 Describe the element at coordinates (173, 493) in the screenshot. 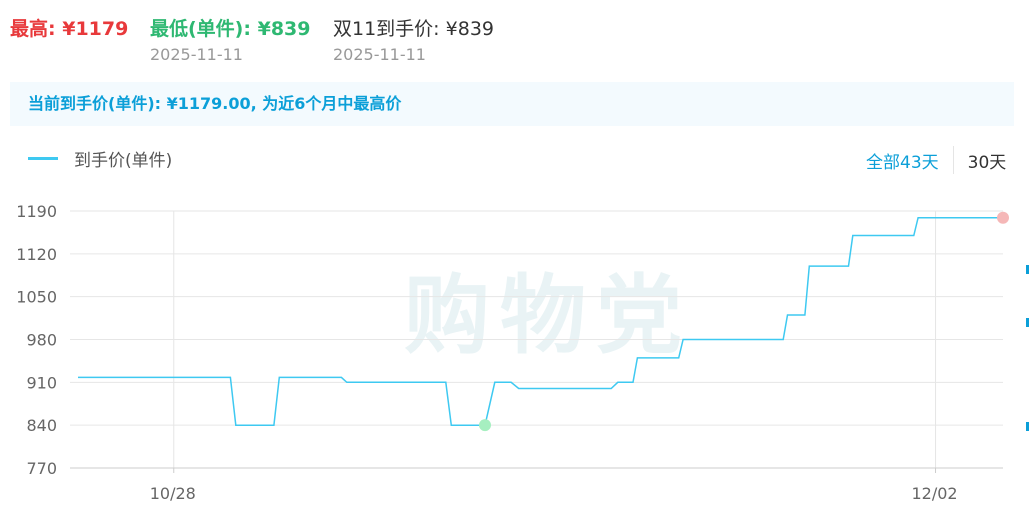

I see `x-tick-label: 10/28` at that location.